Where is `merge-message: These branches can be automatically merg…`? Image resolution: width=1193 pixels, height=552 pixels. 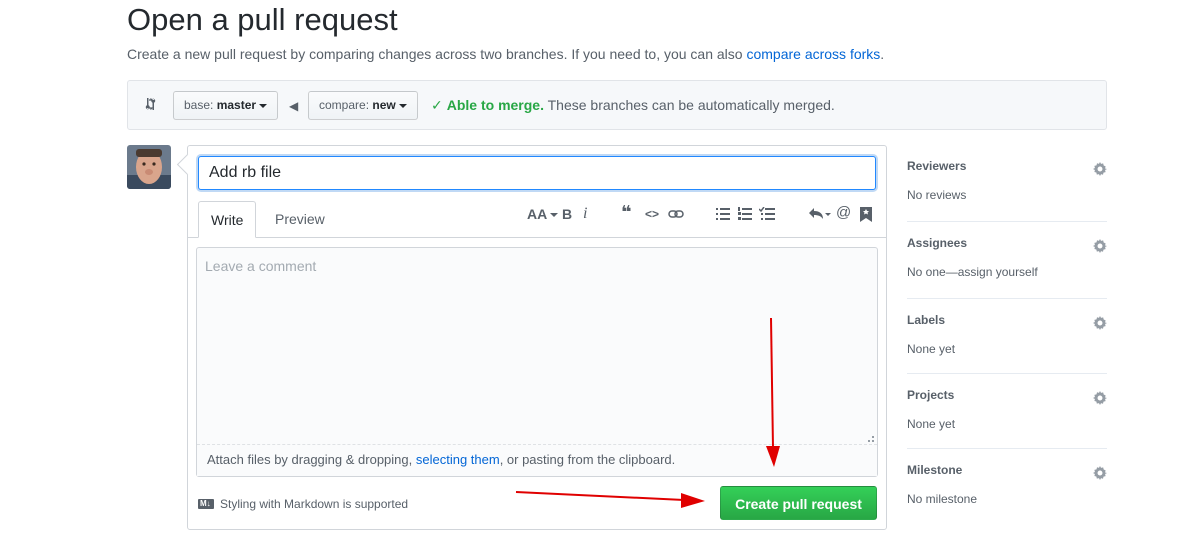 merge-message: These branches can be automatically merg… is located at coordinates (691, 105).